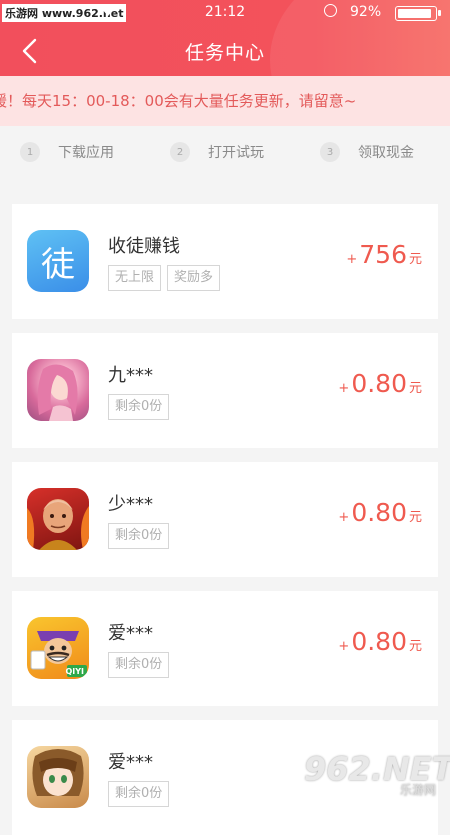 Image resolution: width=450 pixels, height=835 pixels. What do you see at coordinates (377, 773) in the screenshot?
I see `site-watermark-logo: 962.NET 乐游网` at bounding box center [377, 773].